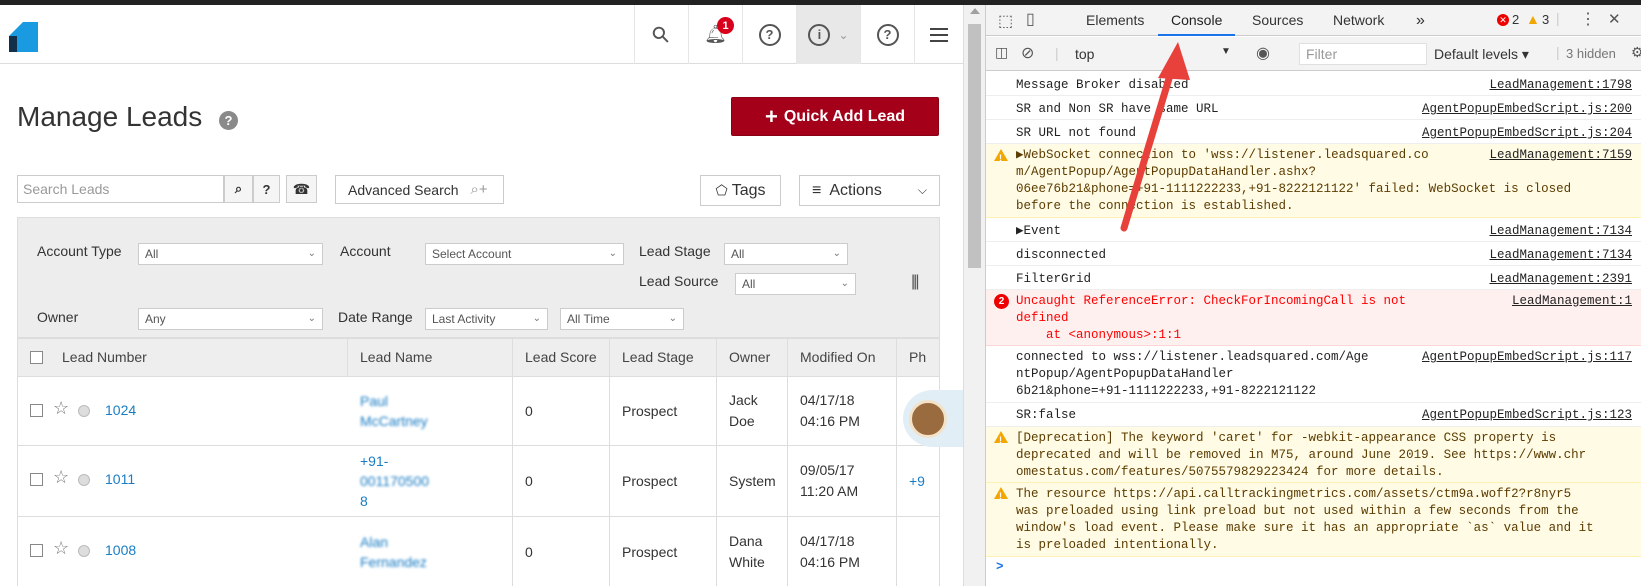  I want to click on lead-number-link: 1011, so click(120, 479).